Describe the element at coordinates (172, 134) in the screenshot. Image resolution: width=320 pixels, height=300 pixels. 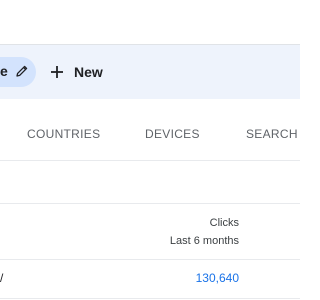
I see `tab-devices: DEVICES` at that location.